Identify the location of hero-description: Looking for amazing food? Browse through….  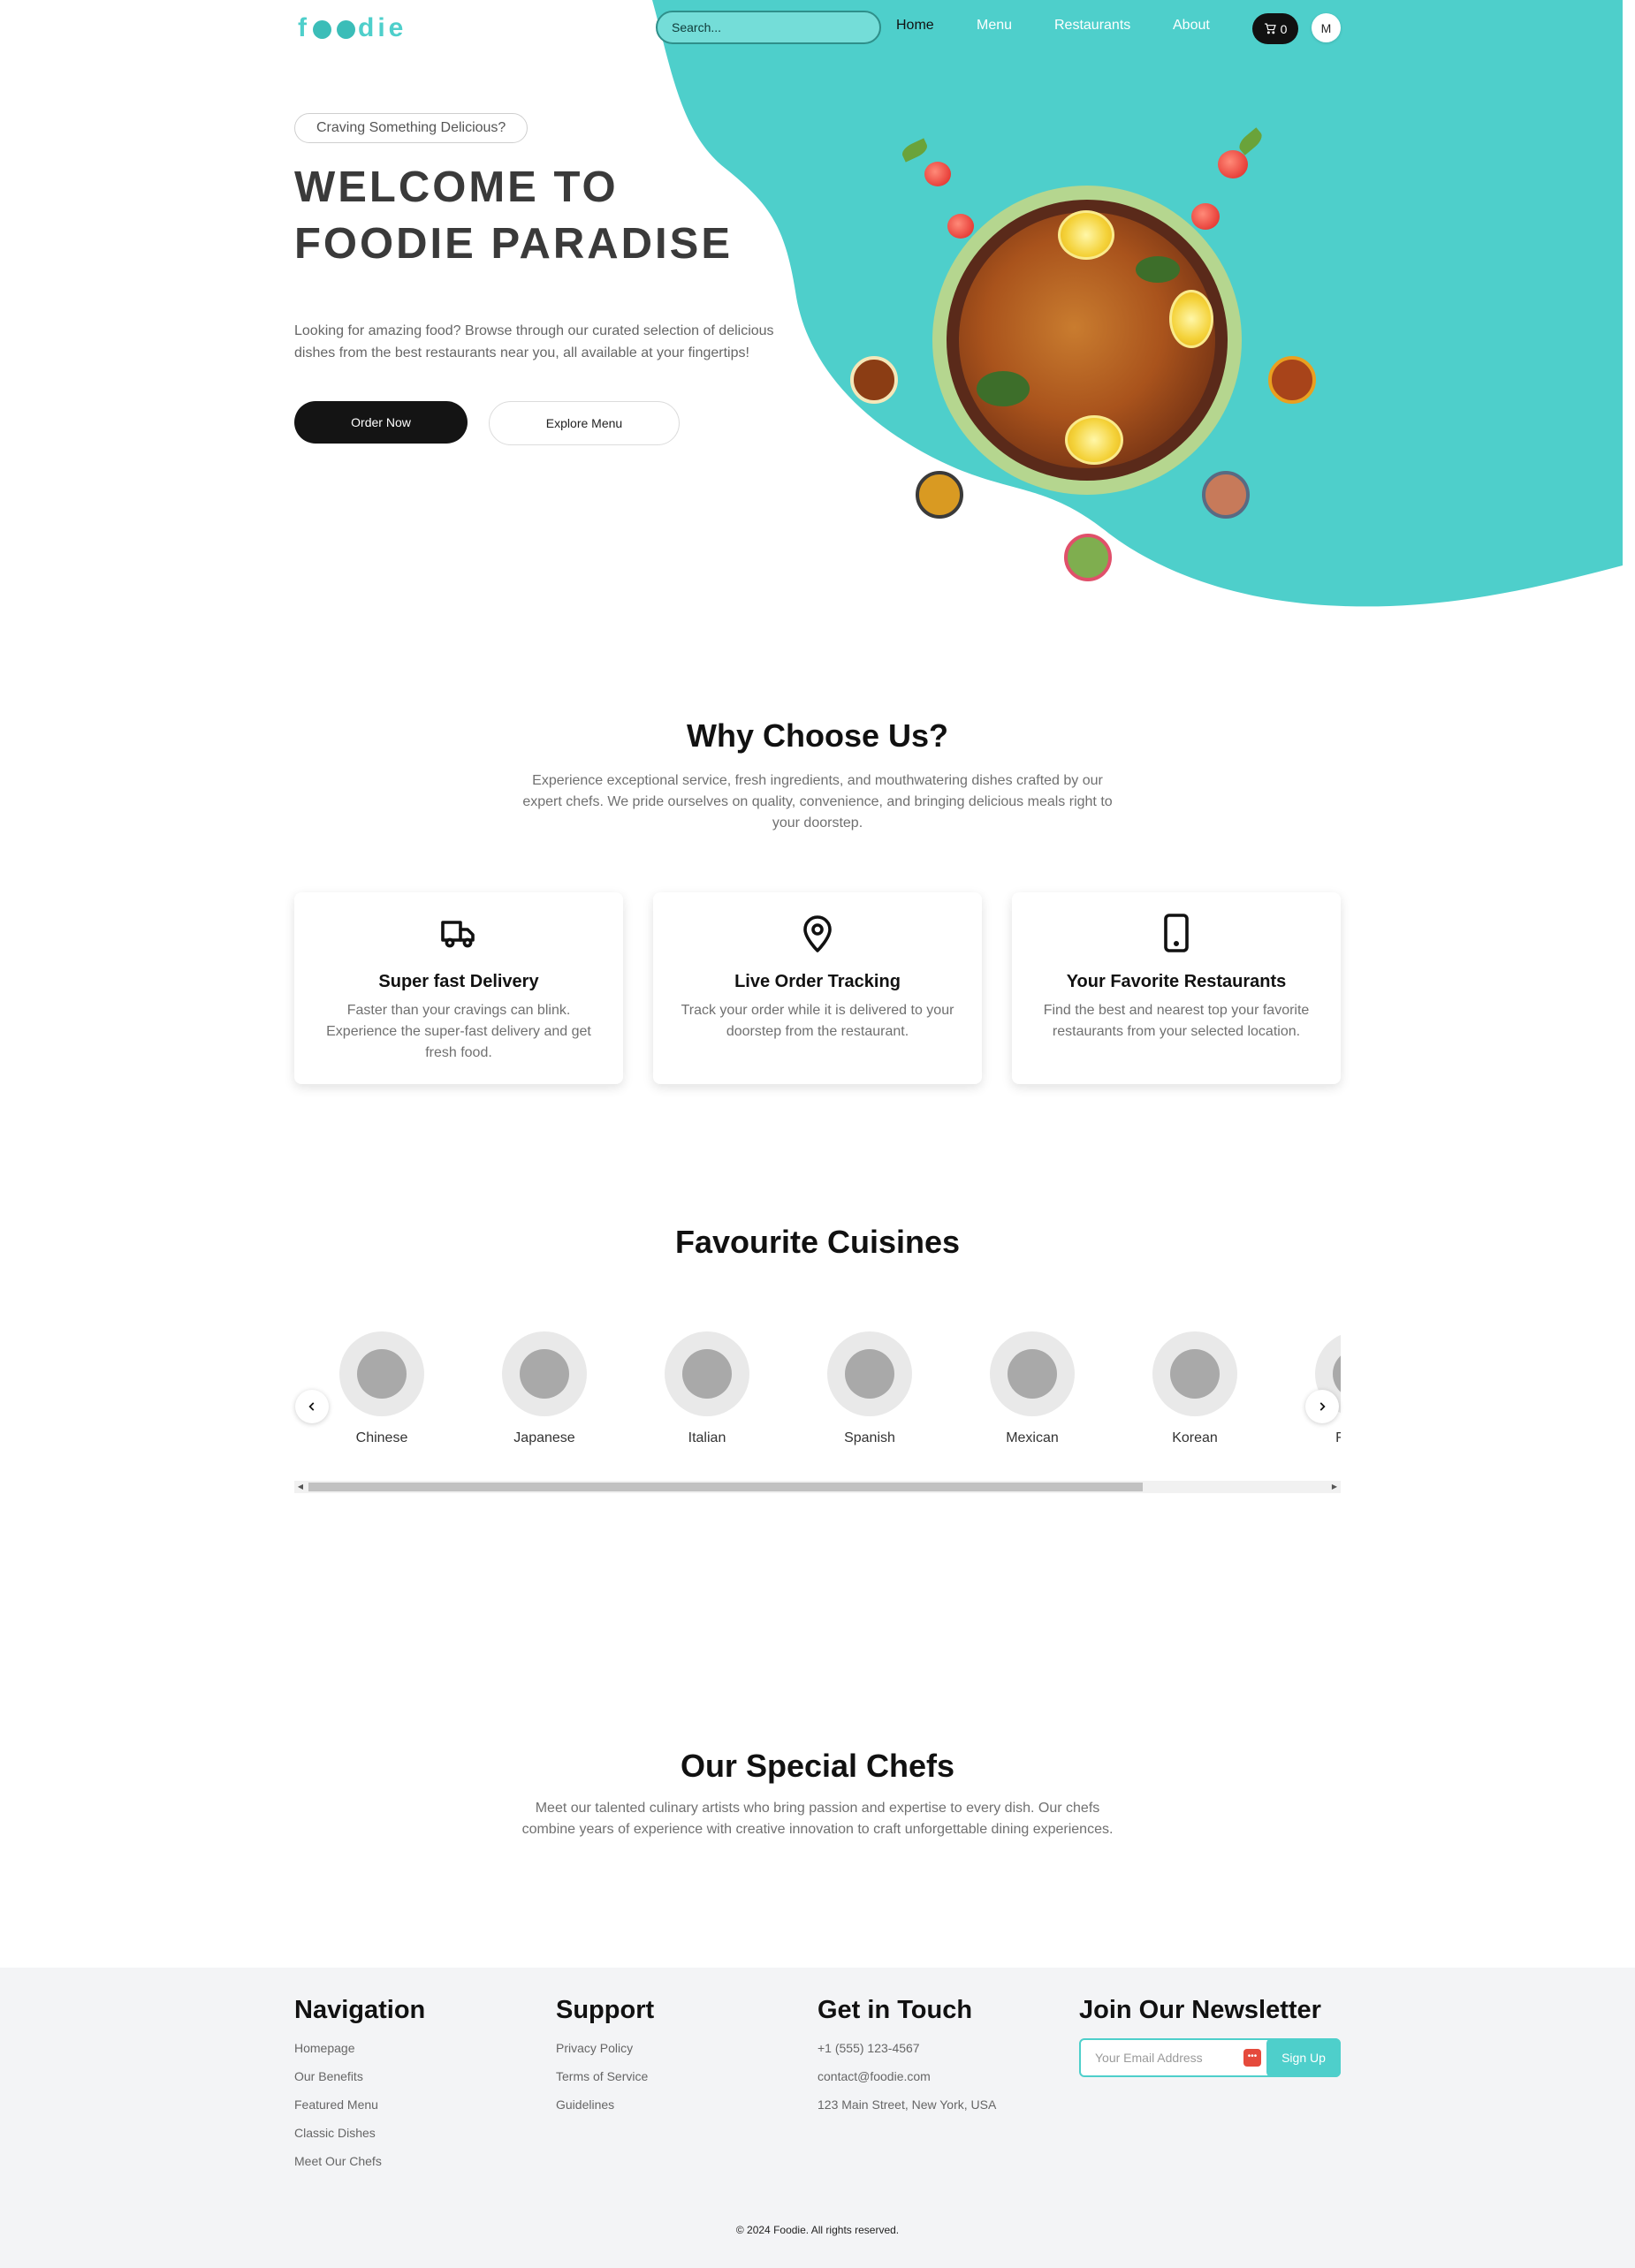
(534, 341).